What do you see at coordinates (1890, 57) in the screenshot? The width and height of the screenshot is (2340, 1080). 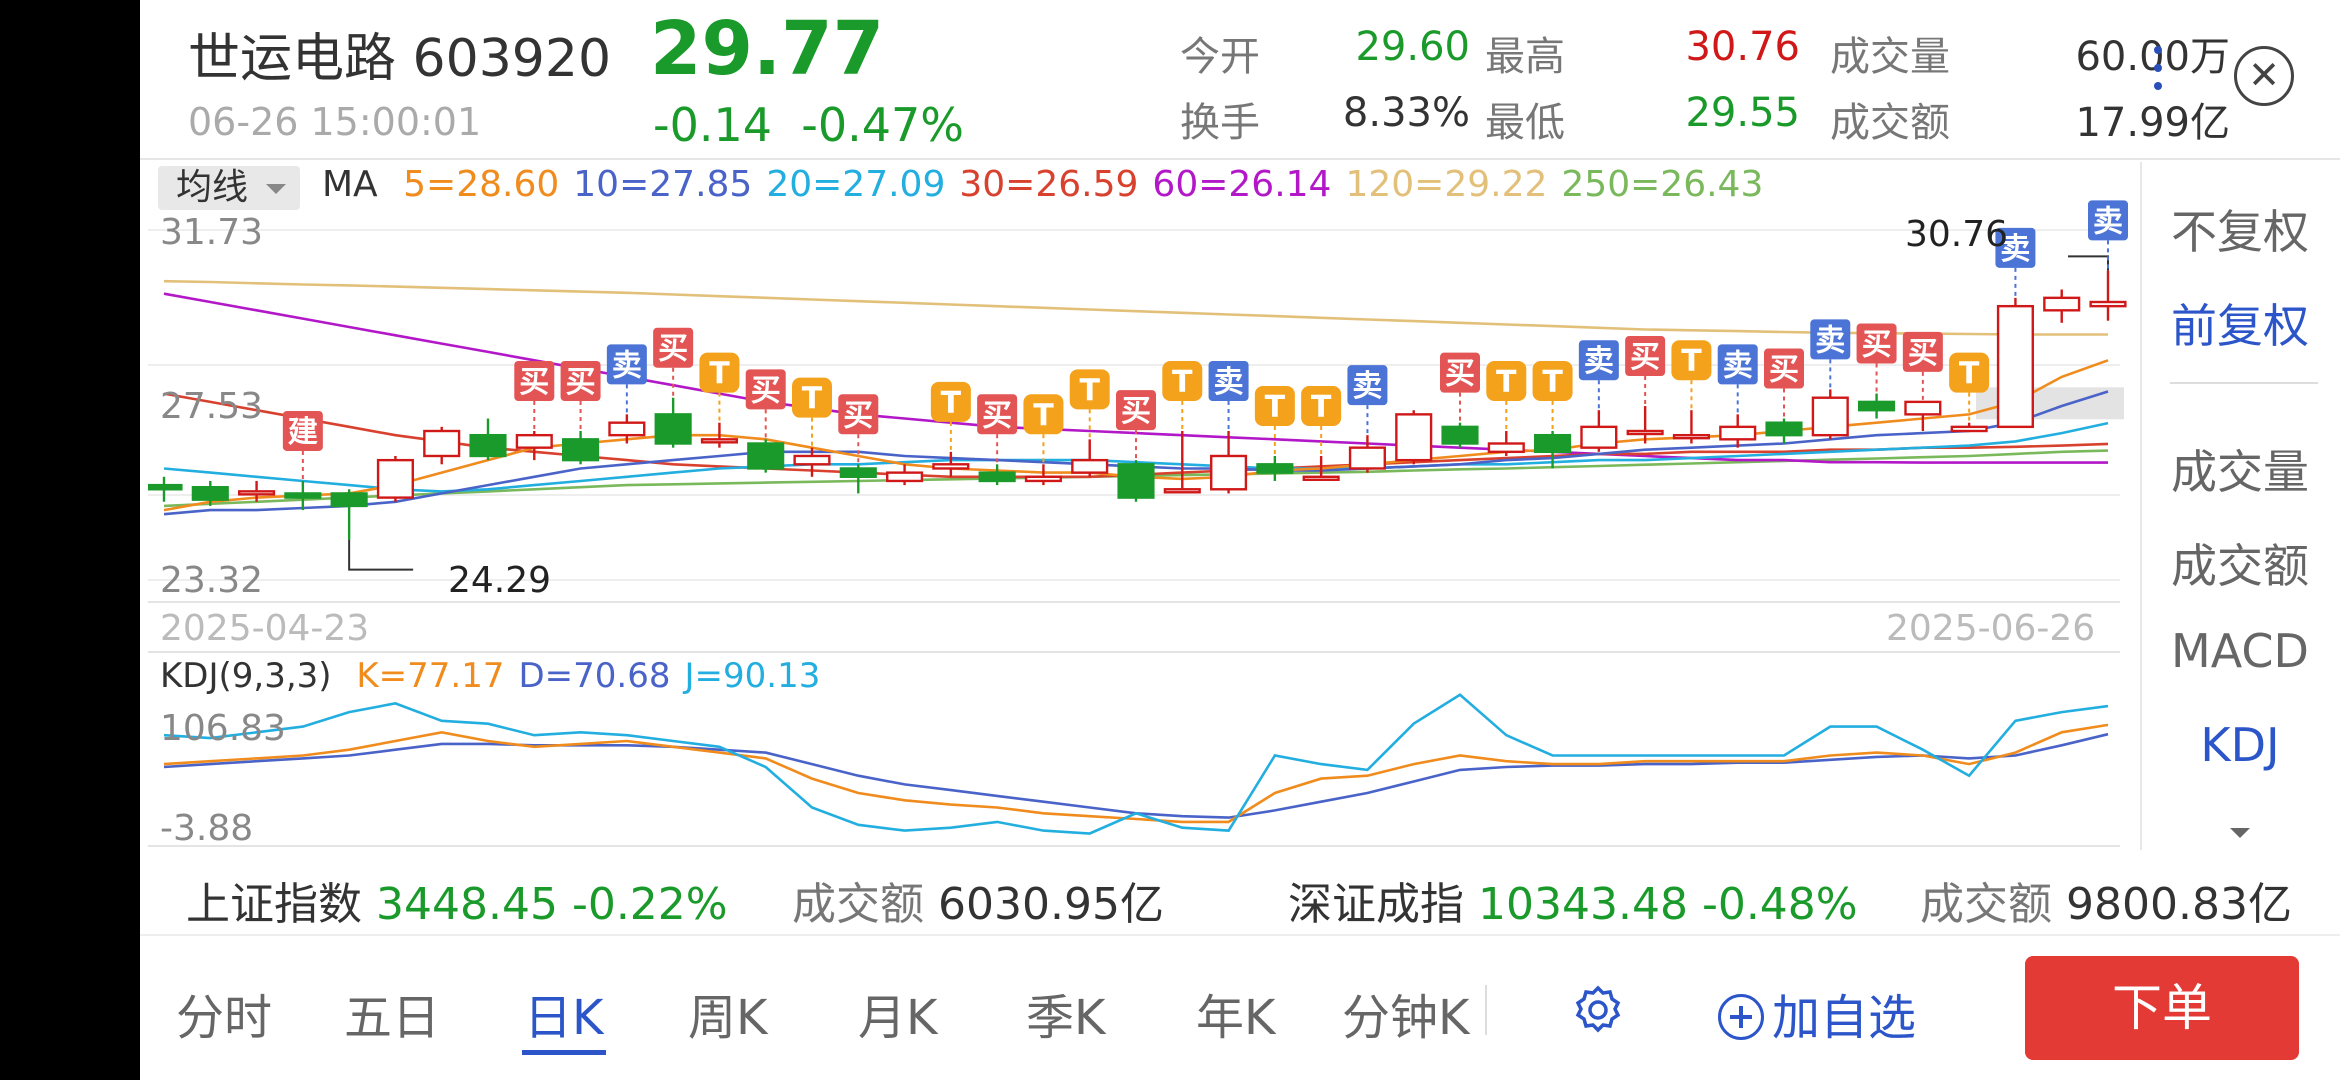 I see `stat-label: 成交量` at bounding box center [1890, 57].